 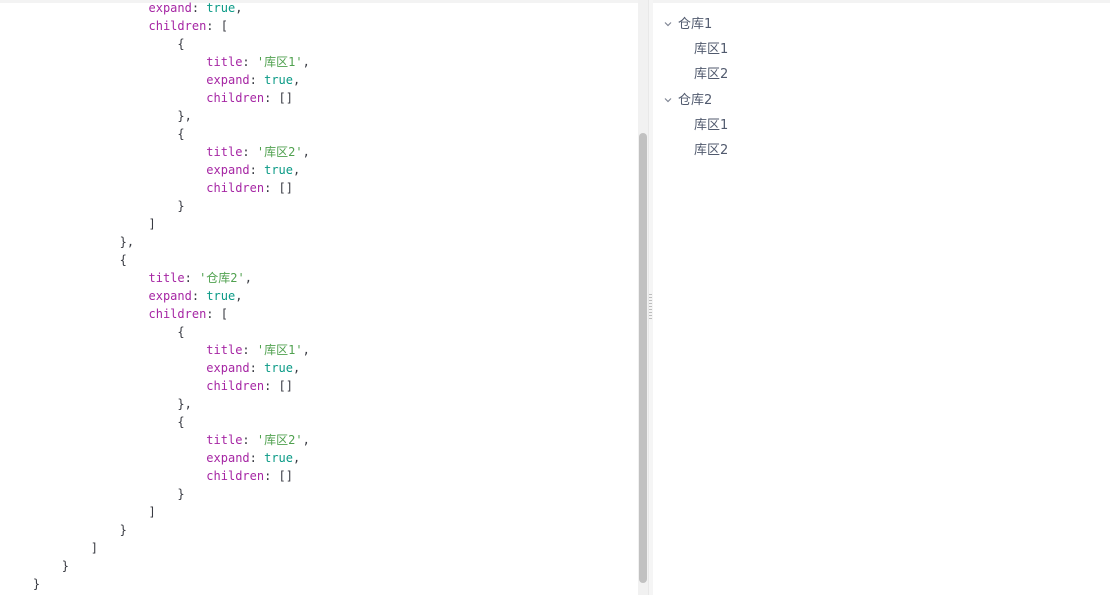 I want to click on tree-node-warehouse: 仓库1, so click(x=686, y=25).